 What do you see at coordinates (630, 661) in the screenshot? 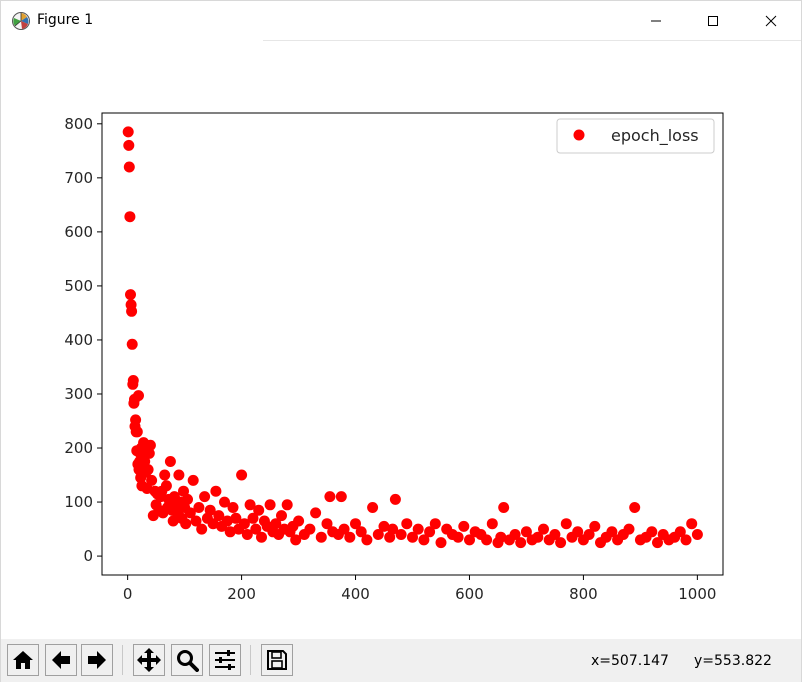
I see `x-coordinate-readout: x=507.147` at bounding box center [630, 661].